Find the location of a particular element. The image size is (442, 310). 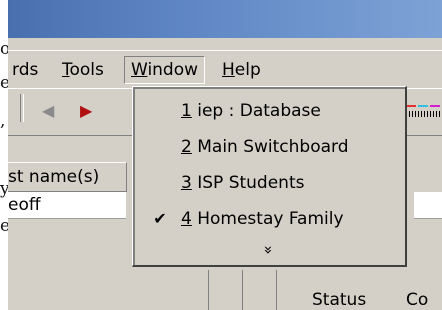

window-menu-item-iep-database: 1 iep : Database is located at coordinates (269, 111).